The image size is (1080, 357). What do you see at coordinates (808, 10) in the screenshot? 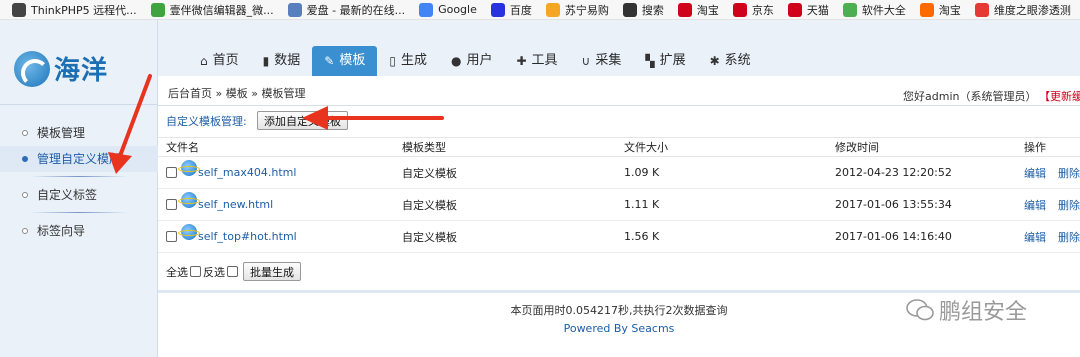
I see `bookmark-item: 天猫` at bounding box center [808, 10].